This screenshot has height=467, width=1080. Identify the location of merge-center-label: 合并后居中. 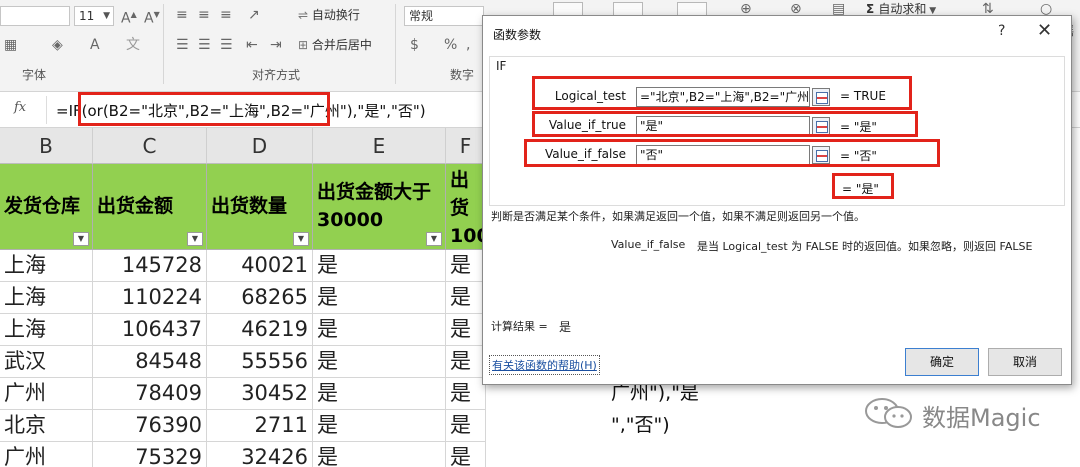
(341, 45).